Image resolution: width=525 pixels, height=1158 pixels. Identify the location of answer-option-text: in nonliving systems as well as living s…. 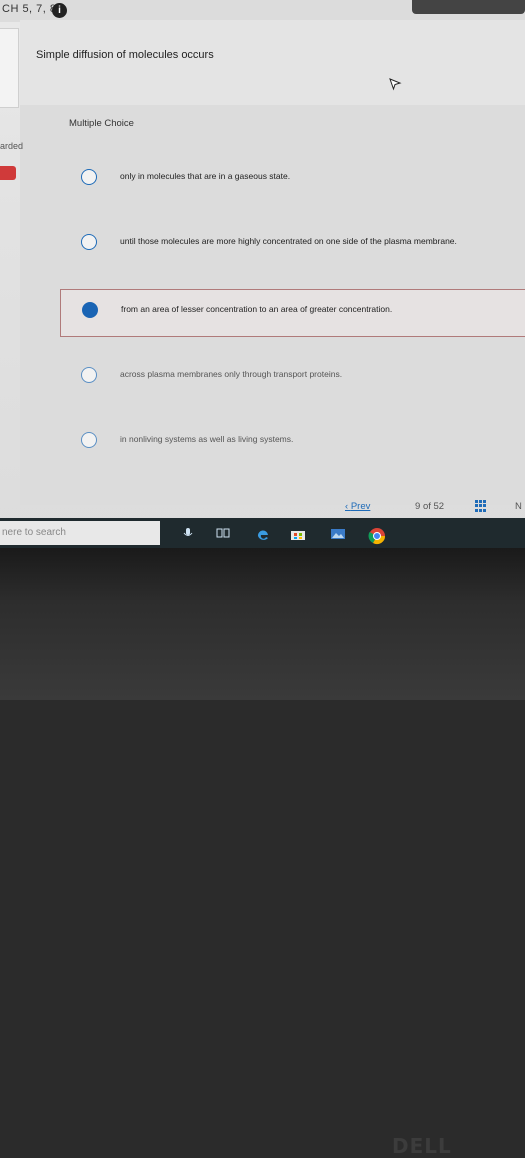
(207, 439).